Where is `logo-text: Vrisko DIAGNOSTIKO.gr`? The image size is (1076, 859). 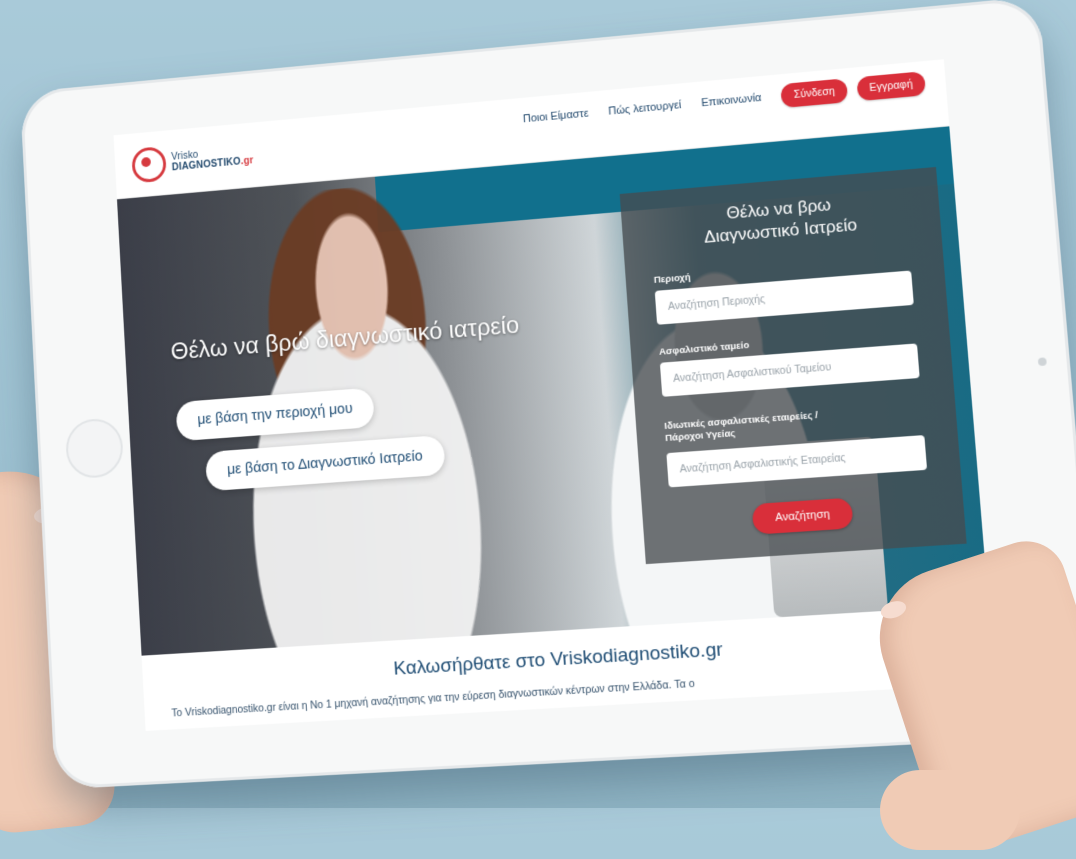
logo-text: Vrisko DIAGNOSTIKO.gr is located at coordinates (212, 159).